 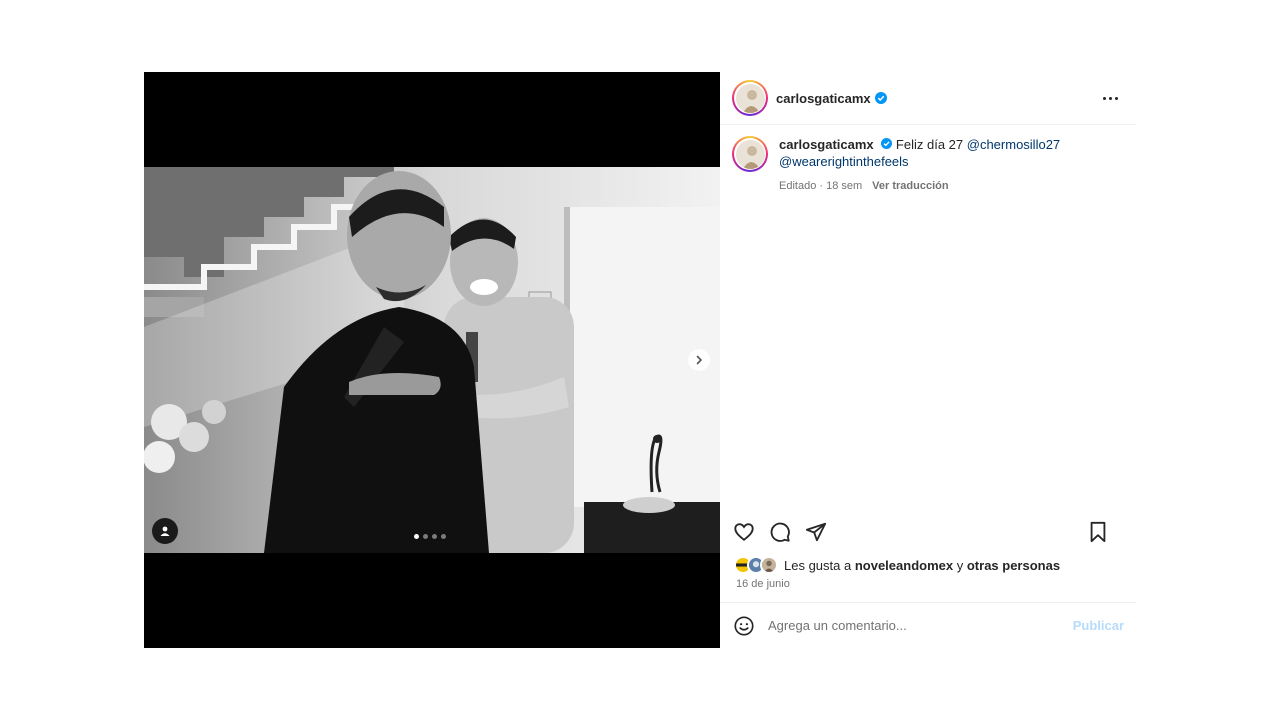 What do you see at coordinates (821, 186) in the screenshot?
I see `edited-timestamp: Editado · 18 sem` at bounding box center [821, 186].